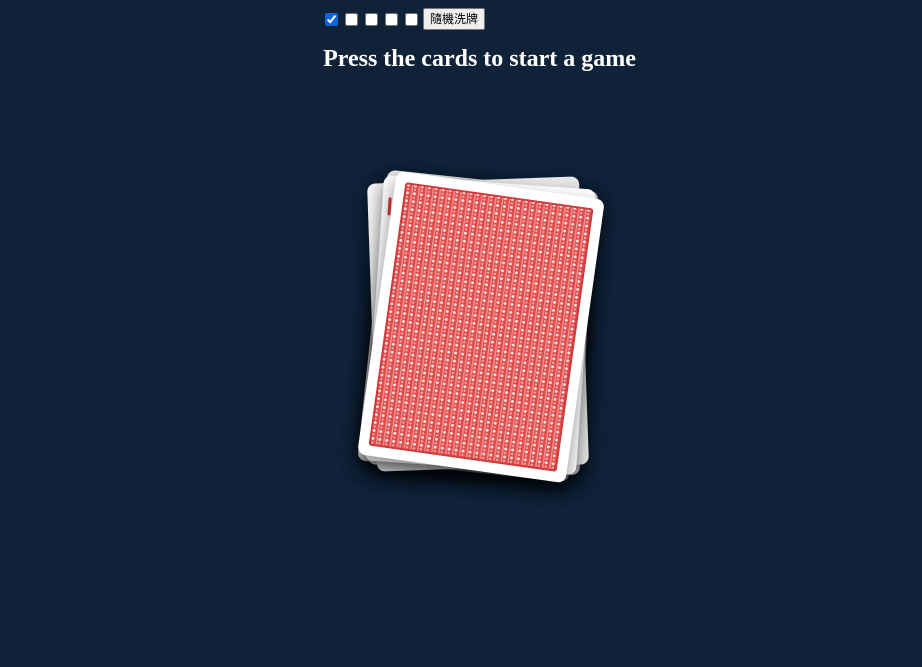 Image resolution: width=922 pixels, height=667 pixels. I want to click on top-card, so click(481, 327).